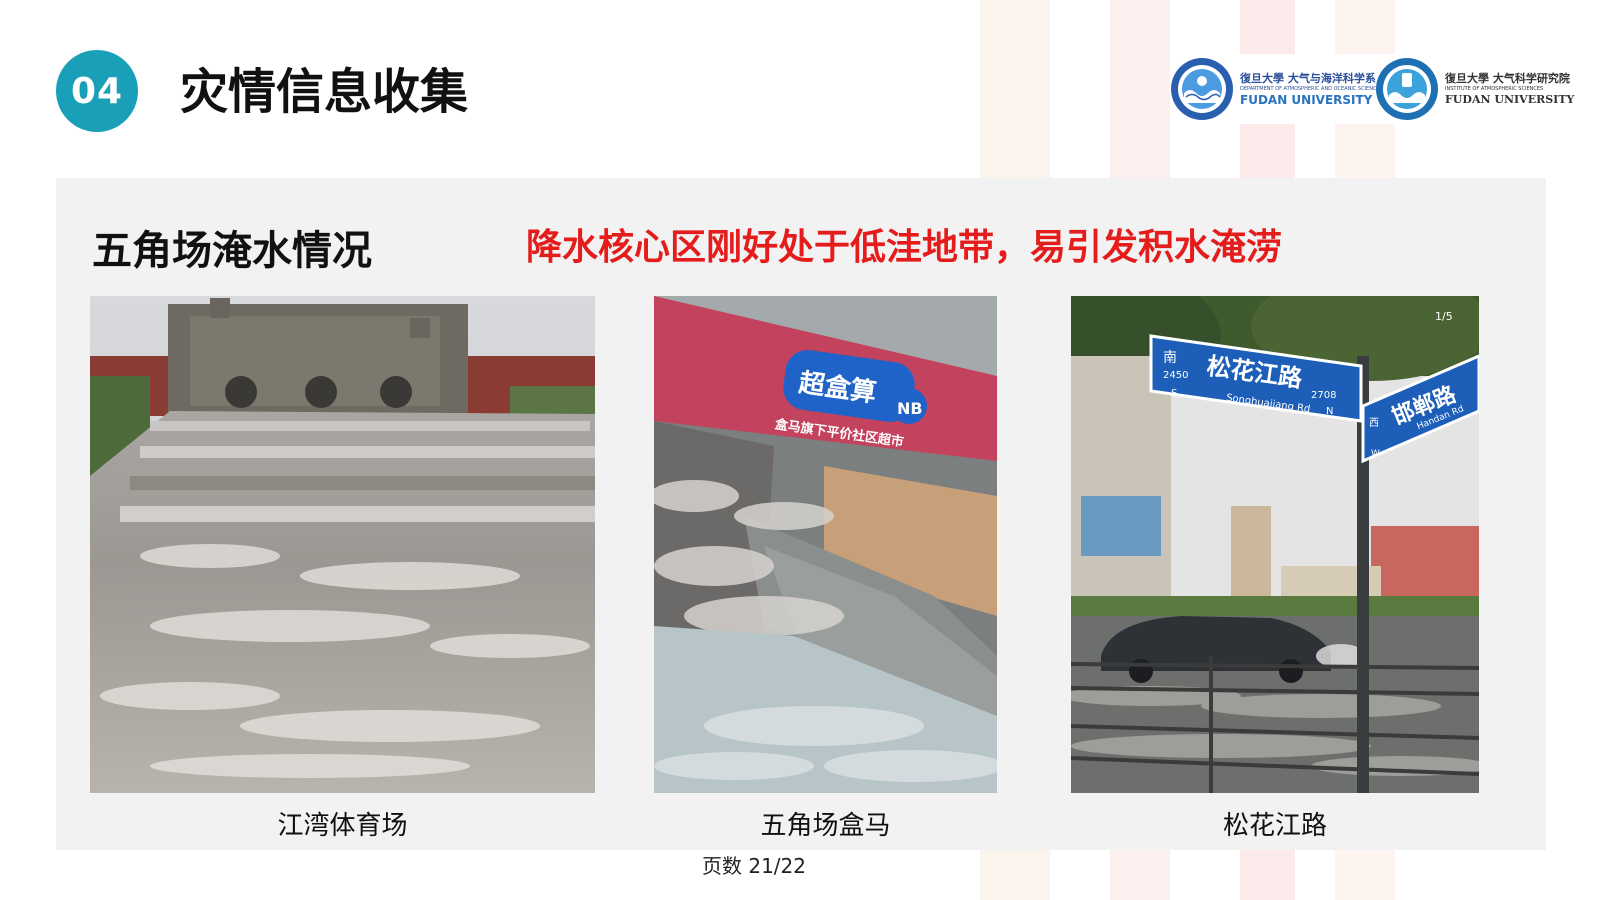  Describe the element at coordinates (904, 247) in the screenshot. I see `highlight-text: 降水核心区刚好处于低洼地带，易引发积水淹涝` at that location.